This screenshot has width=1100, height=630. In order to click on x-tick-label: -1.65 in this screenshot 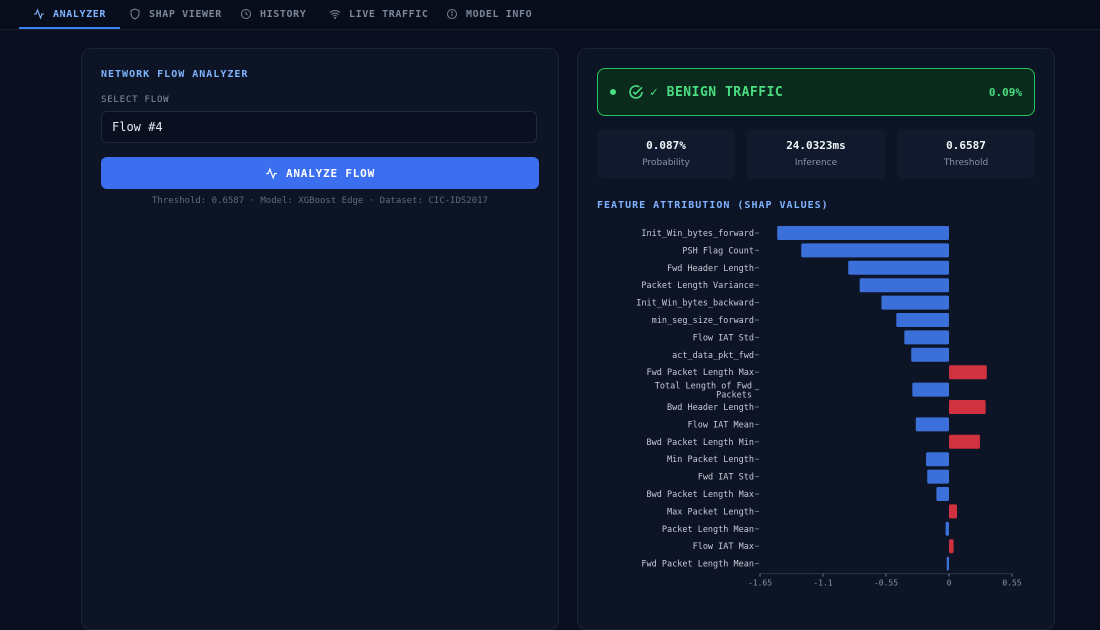, I will do `click(760, 583)`.